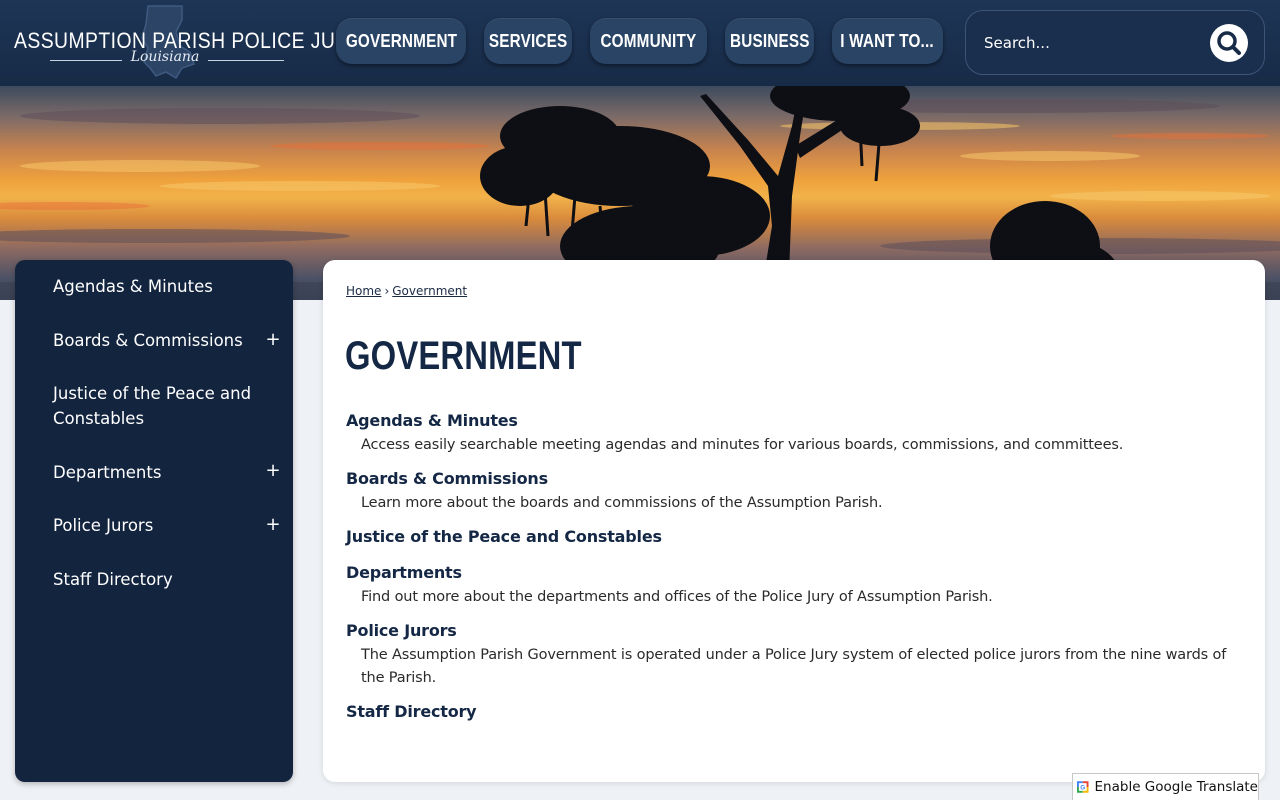  Describe the element at coordinates (432, 420) in the screenshot. I see `entry-agendas-minutes-link: Agendas & Minutes` at that location.